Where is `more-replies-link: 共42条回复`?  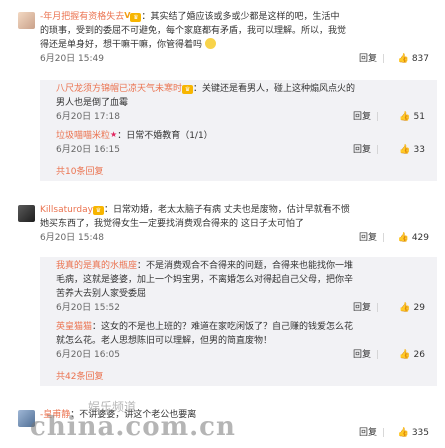
more-replies-link: 共42条回复 is located at coordinates (243, 377).